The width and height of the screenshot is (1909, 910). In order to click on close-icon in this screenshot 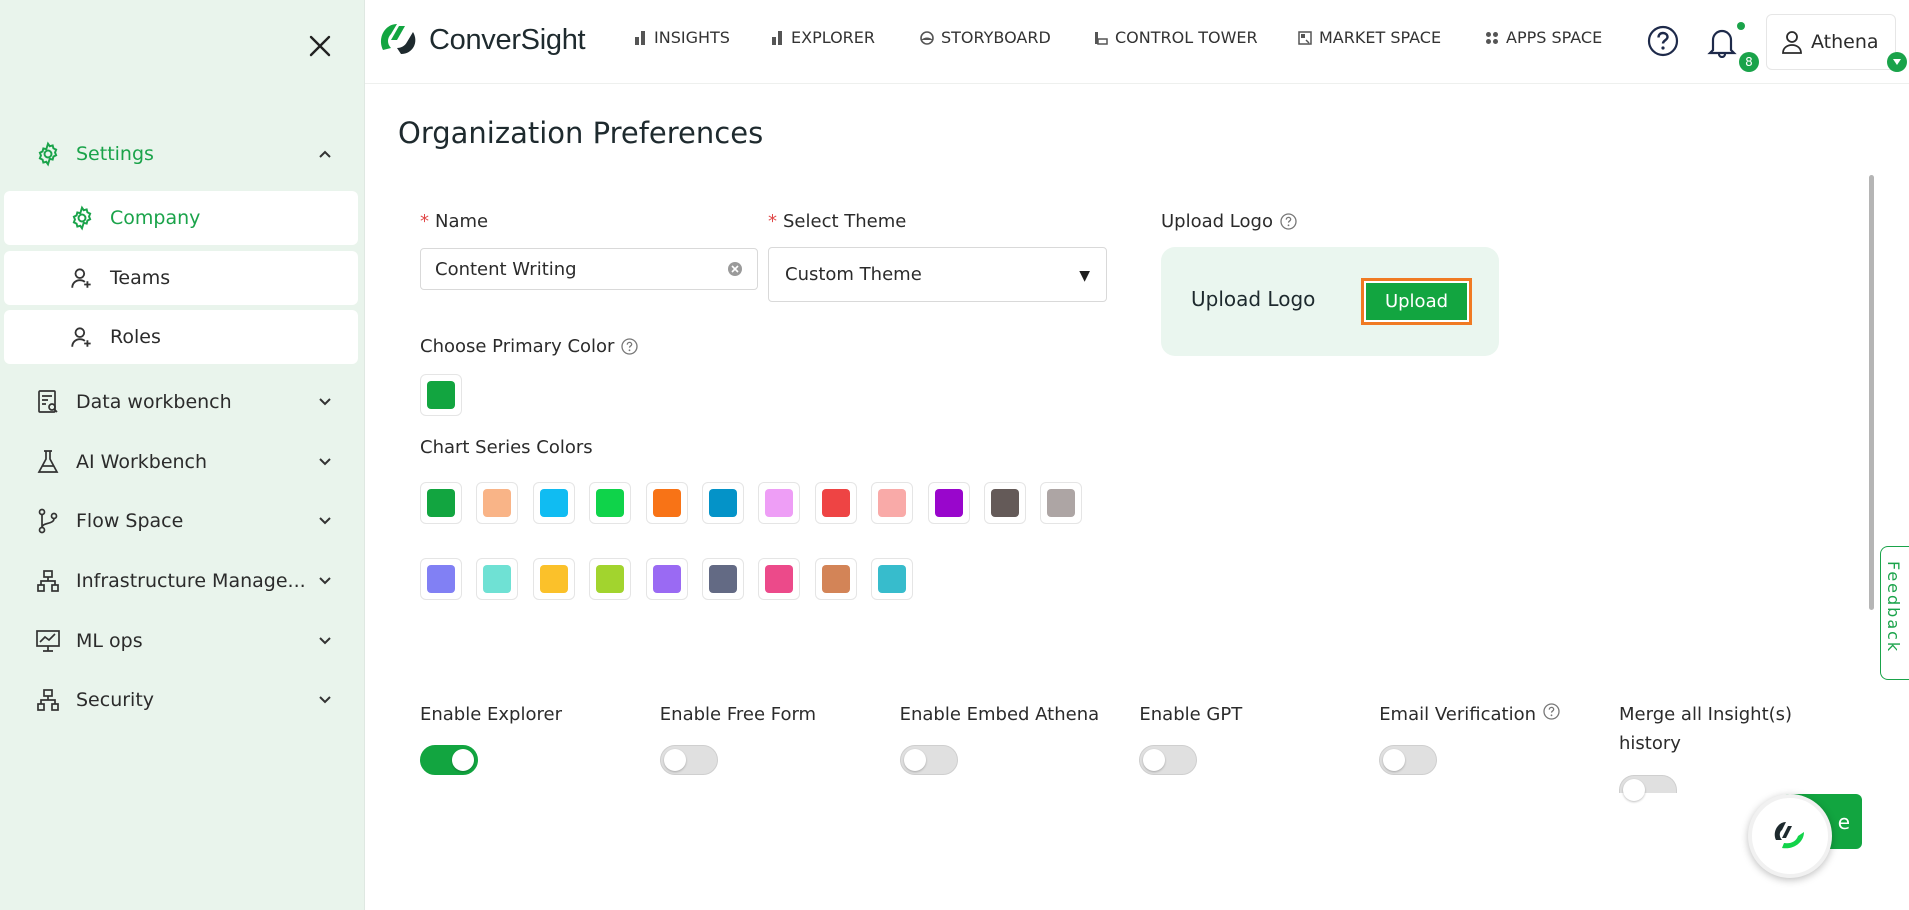, I will do `click(320, 46)`.